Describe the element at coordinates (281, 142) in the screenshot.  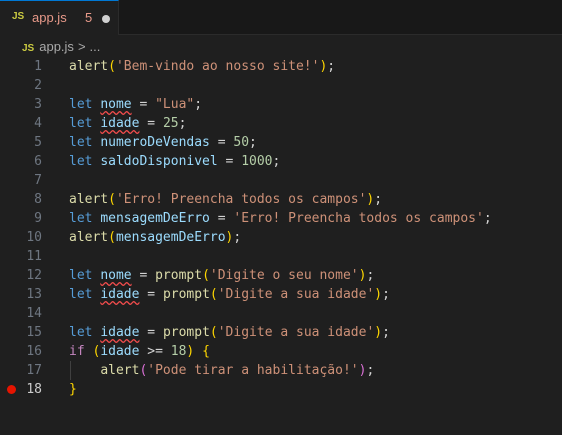
I see `code-line: 5 let numeroDeVendas = 50;` at that location.